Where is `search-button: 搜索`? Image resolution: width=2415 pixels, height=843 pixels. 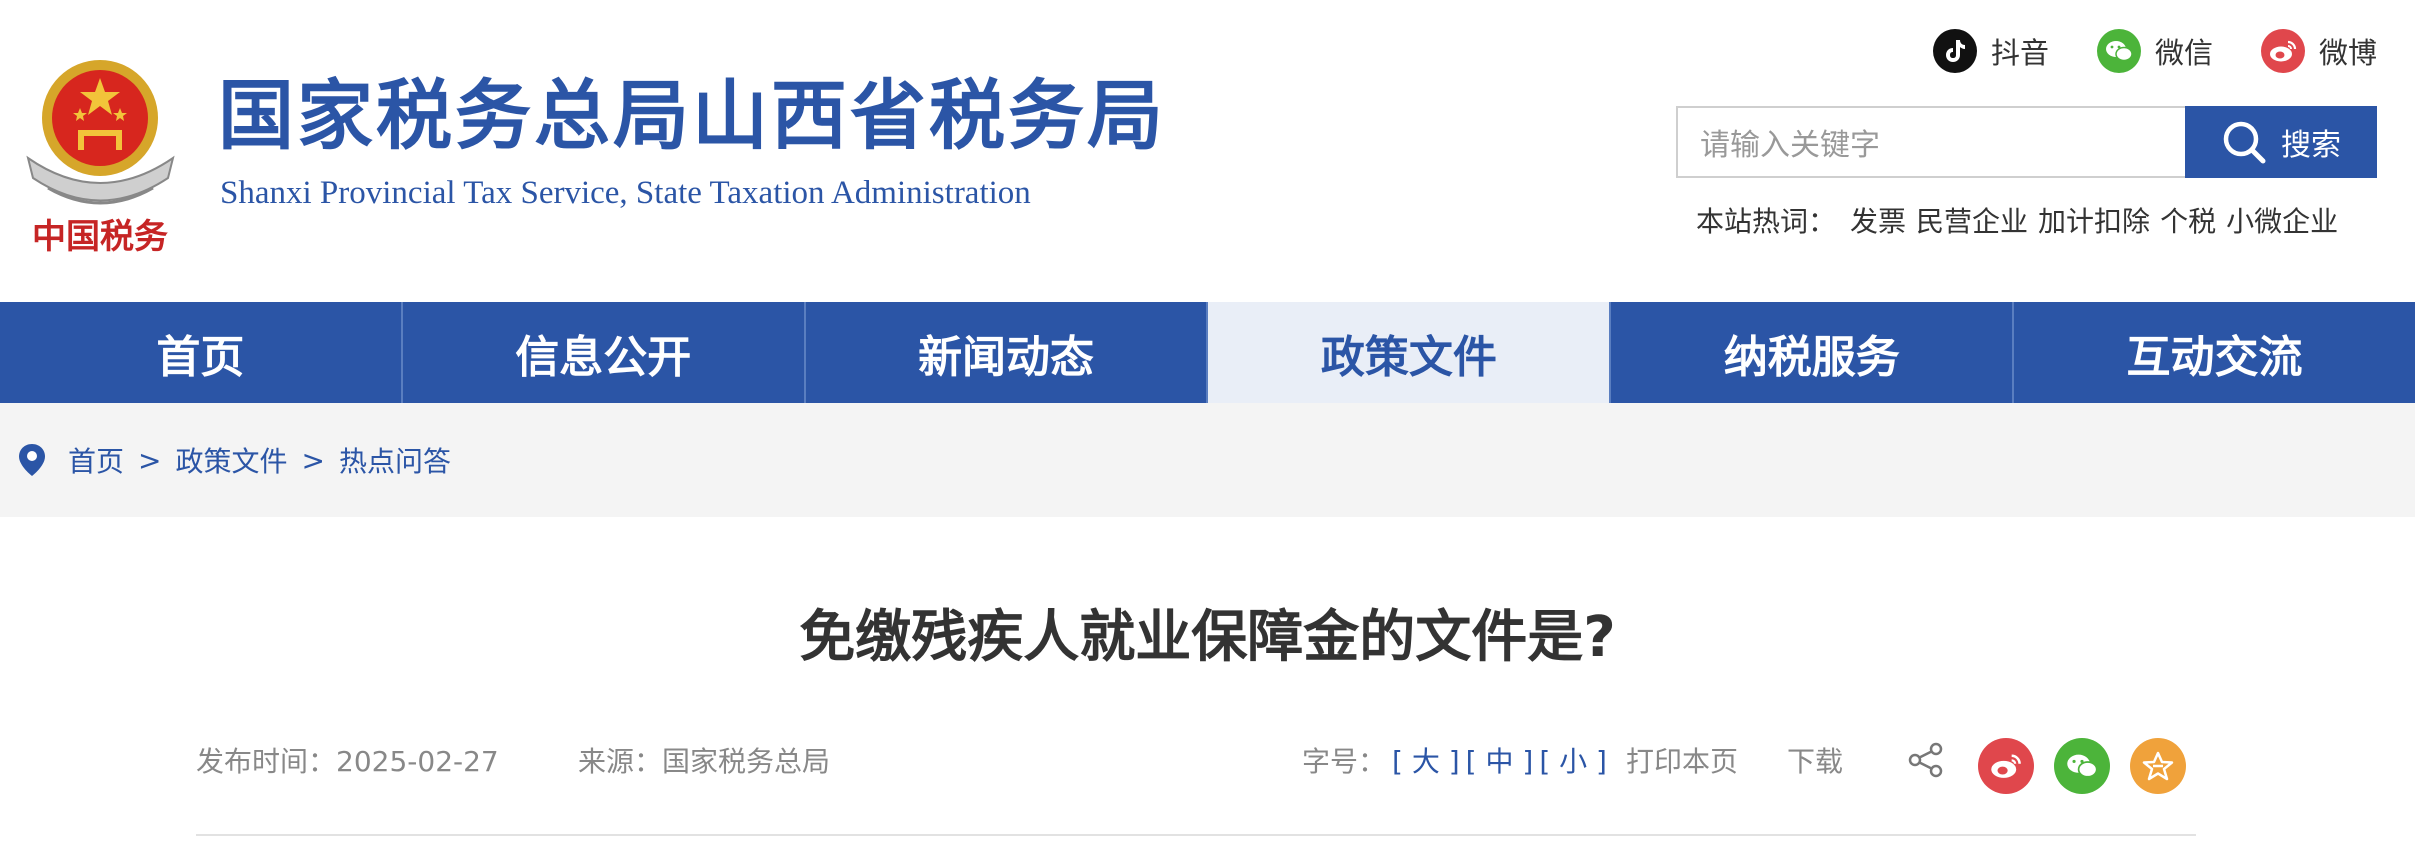
search-button: 搜索 is located at coordinates (2281, 142).